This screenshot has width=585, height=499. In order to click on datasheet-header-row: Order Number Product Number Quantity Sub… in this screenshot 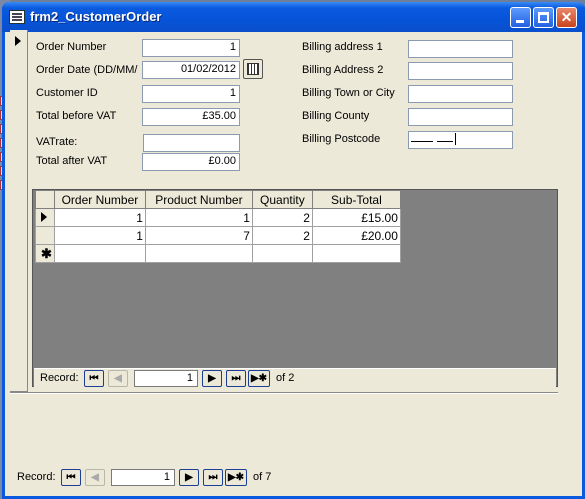, I will do `click(218, 199)`.